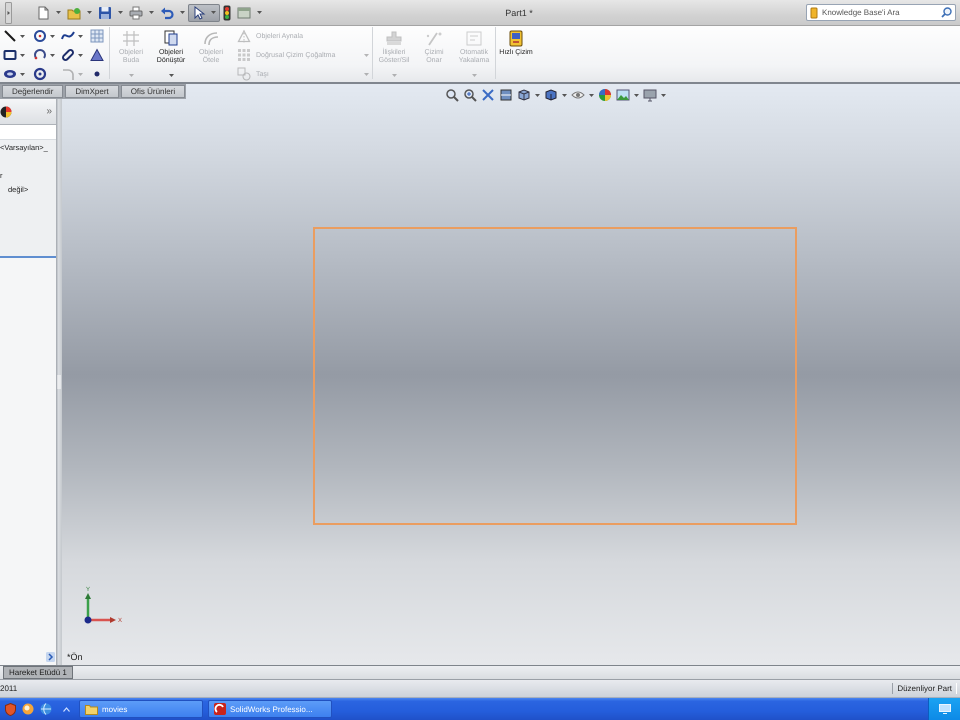  Describe the element at coordinates (814, 13) in the screenshot. I see `book-icon` at that location.